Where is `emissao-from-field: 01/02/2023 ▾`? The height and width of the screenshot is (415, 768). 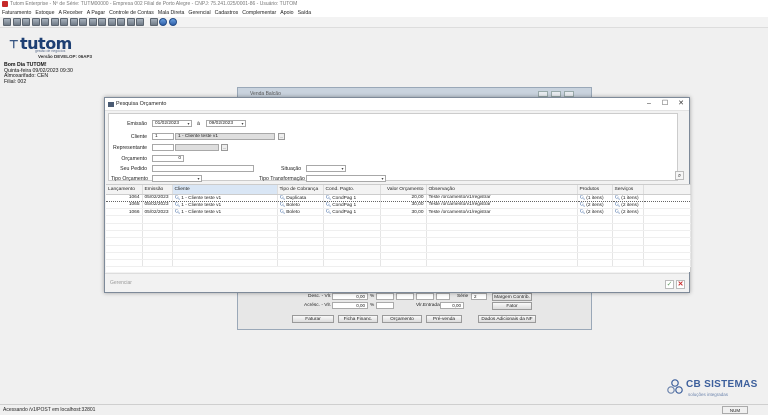
emissao-from-field: 01/02/2023 ▾ is located at coordinates (172, 123).